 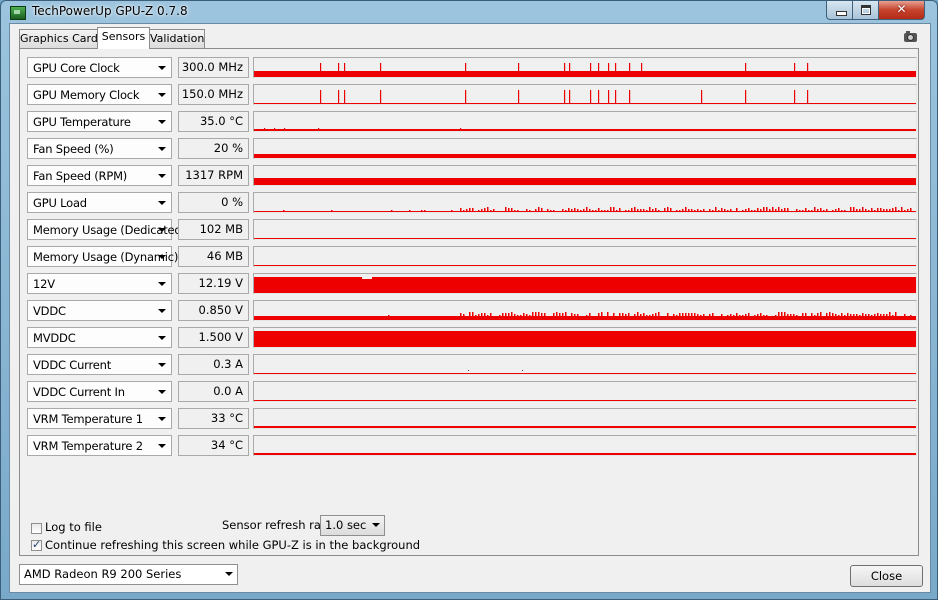 What do you see at coordinates (99, 148) in the screenshot?
I see `sensor-select: Fan Speed (%)` at bounding box center [99, 148].